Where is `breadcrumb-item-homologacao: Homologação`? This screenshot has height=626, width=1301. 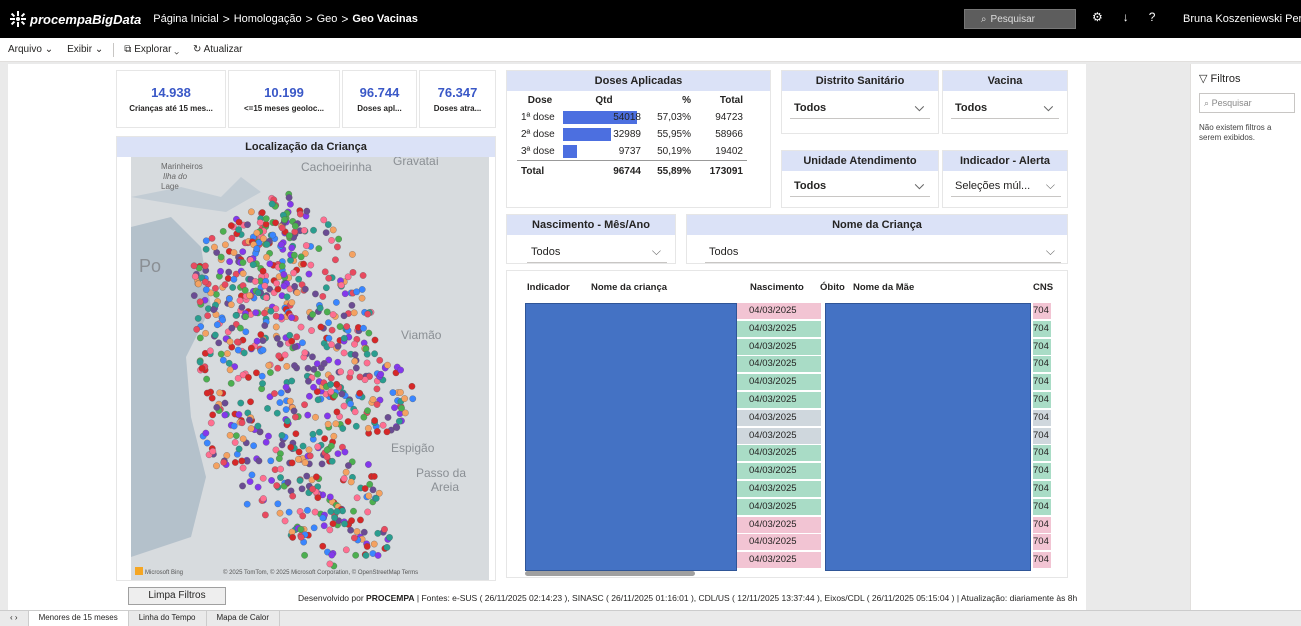 breadcrumb-item-homologacao: Homologação is located at coordinates (268, 19).